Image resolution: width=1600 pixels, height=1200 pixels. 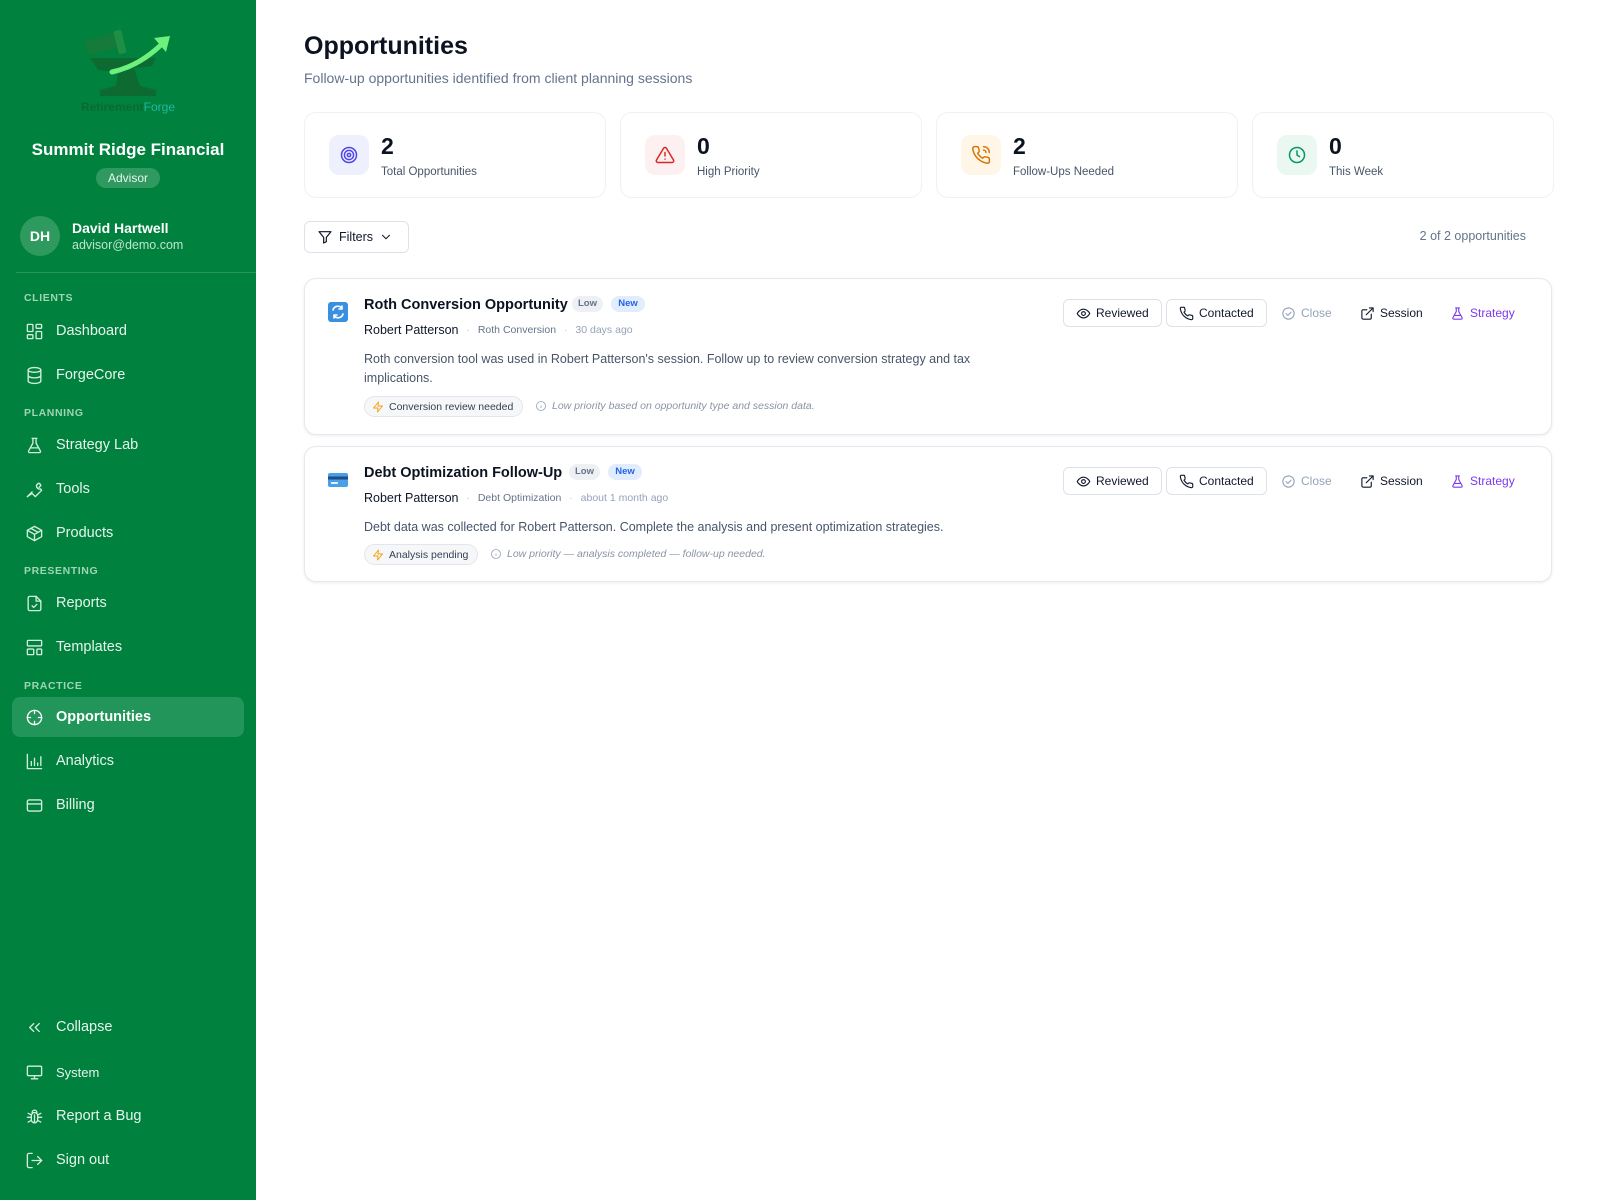 What do you see at coordinates (128, 1116) in the screenshot?
I see `report-bug-button: Report a Bug` at bounding box center [128, 1116].